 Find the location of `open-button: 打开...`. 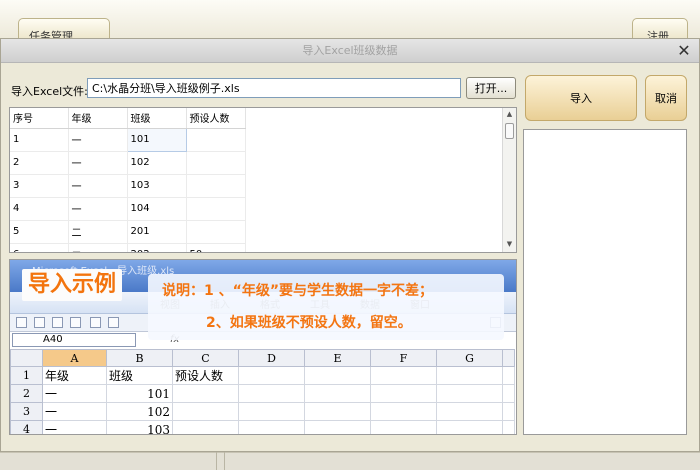

open-button: 打开... is located at coordinates (491, 88).